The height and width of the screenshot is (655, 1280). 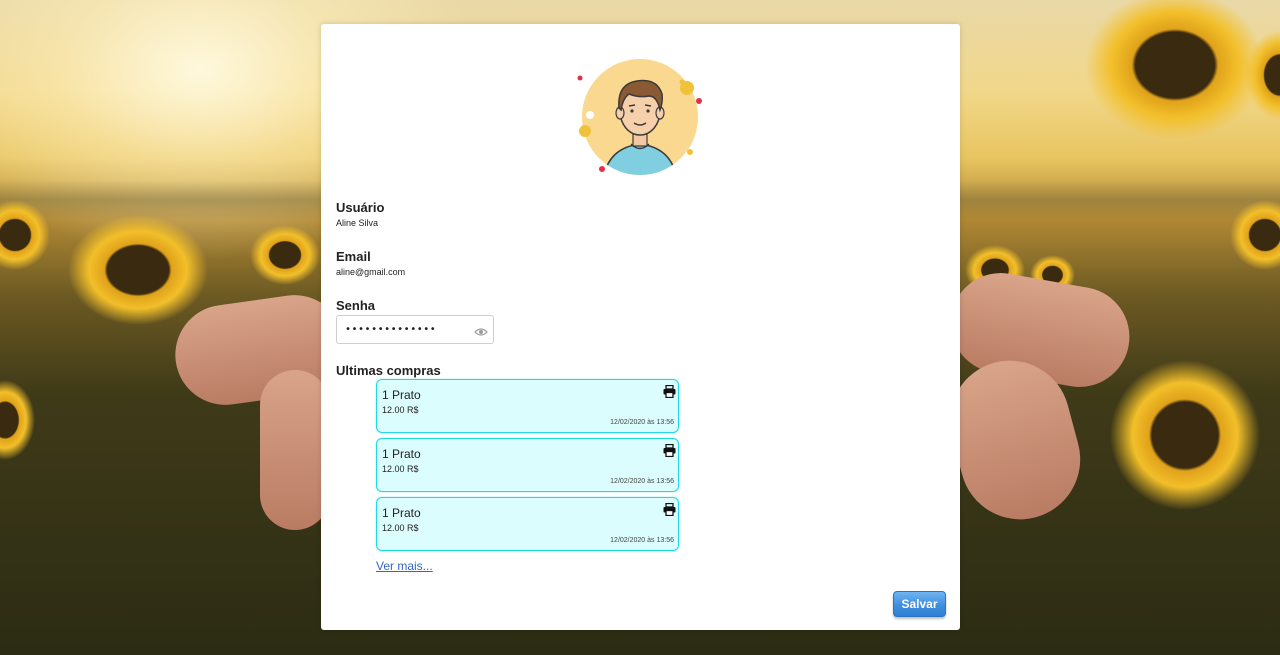 What do you see at coordinates (371, 272) in the screenshot?
I see `email-value: aline@gmail.com` at bounding box center [371, 272].